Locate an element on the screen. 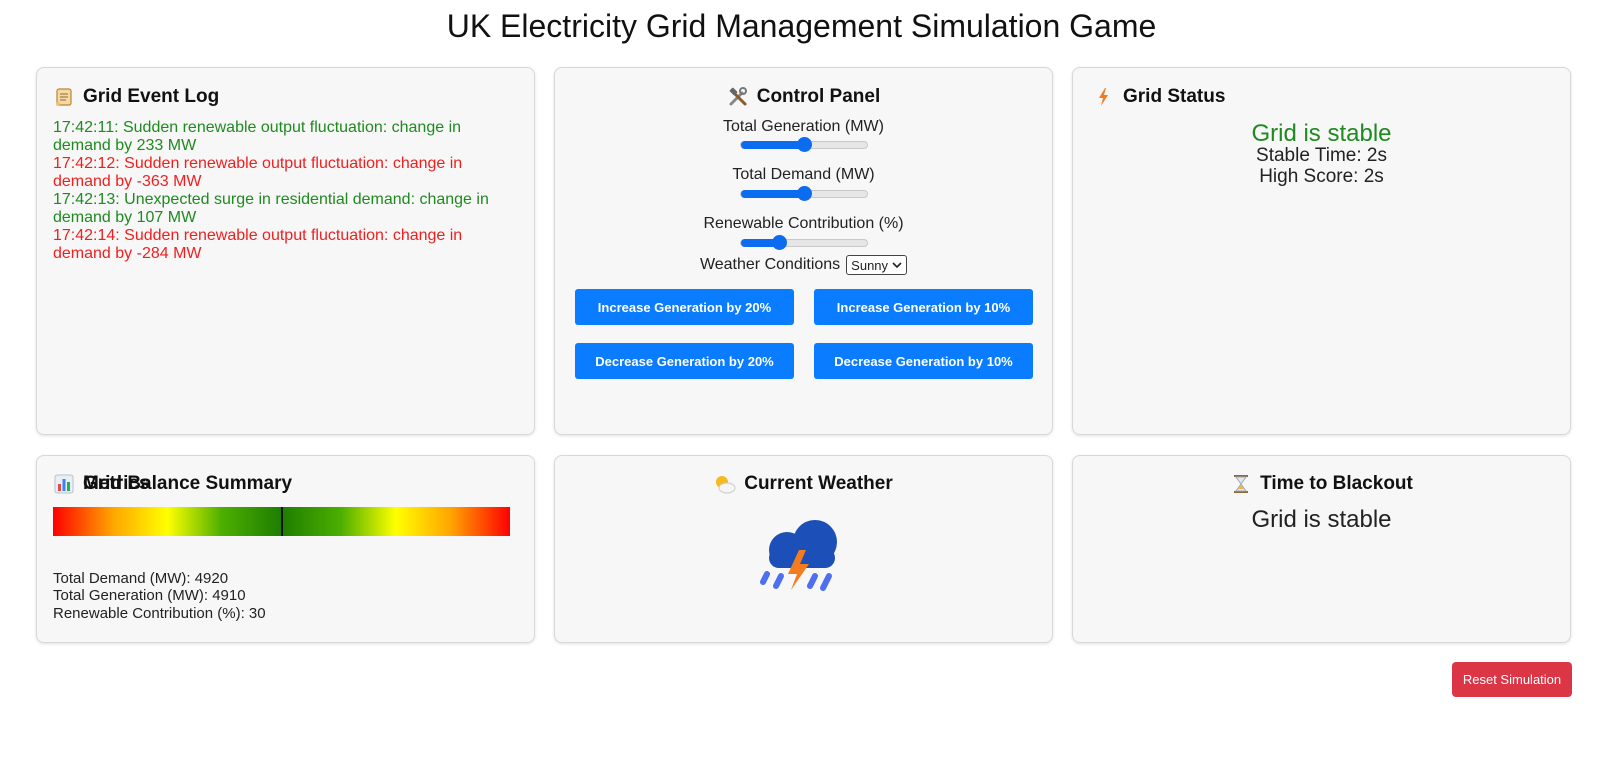  balance-gradient-bar is located at coordinates (281, 521).